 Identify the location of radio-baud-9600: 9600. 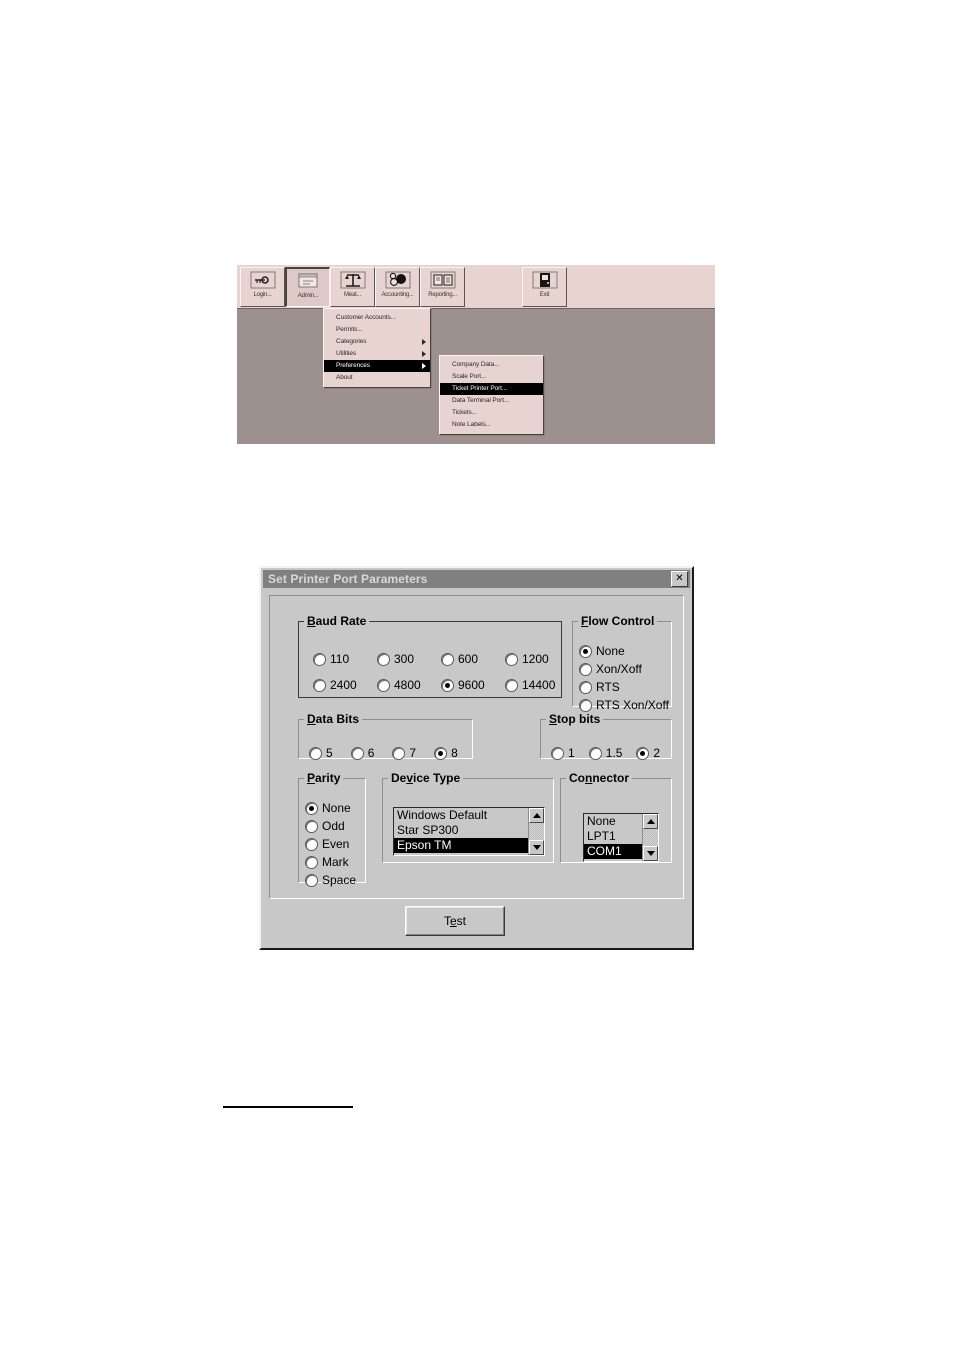
(463, 685).